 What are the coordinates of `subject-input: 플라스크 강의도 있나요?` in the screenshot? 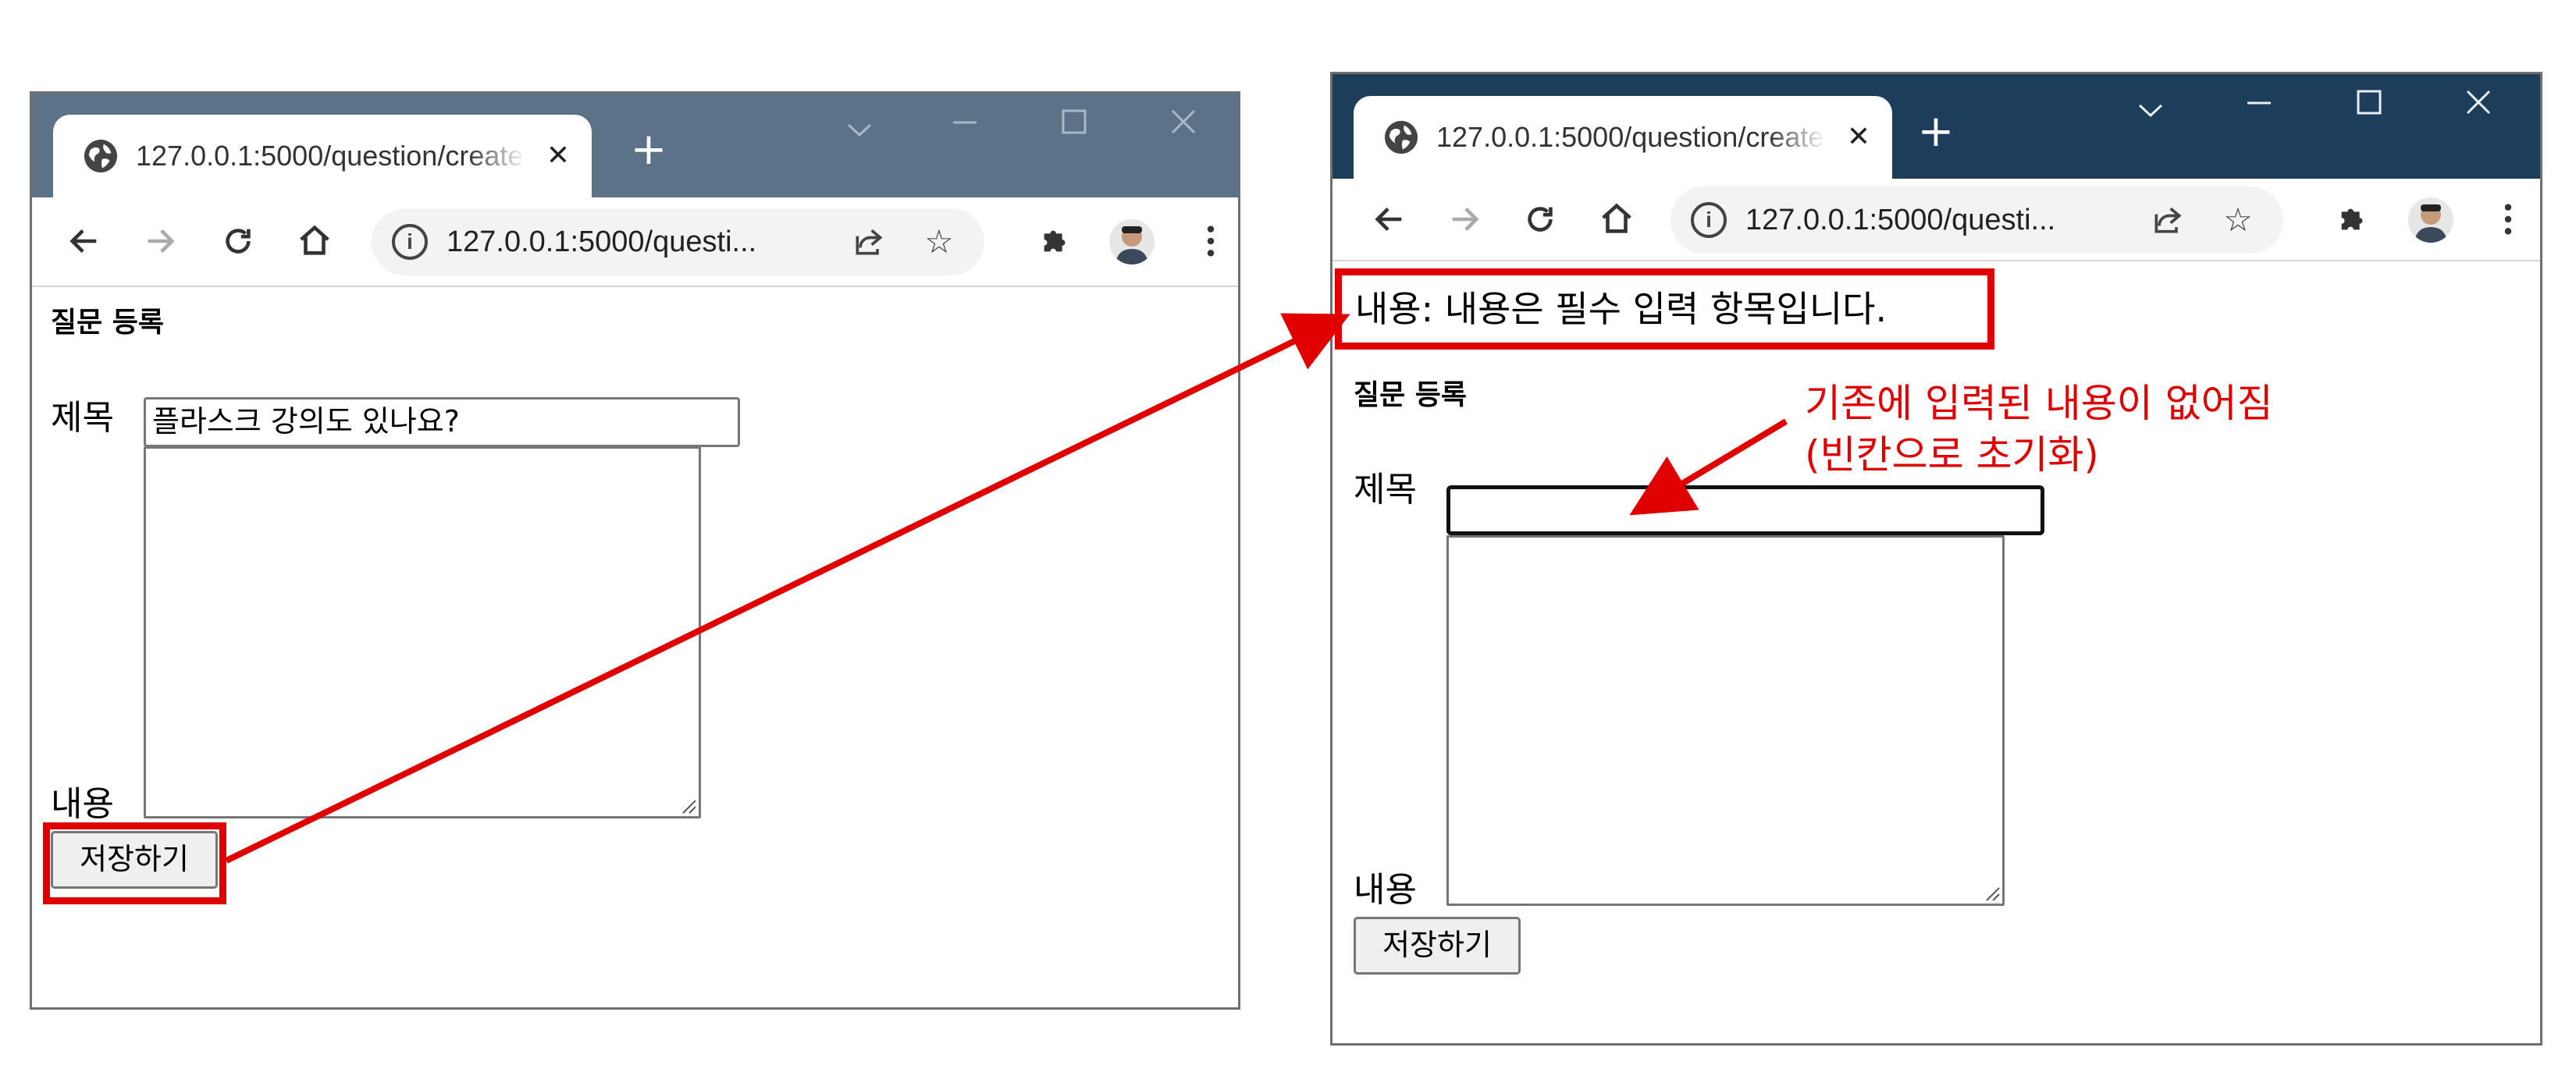 It's located at (442, 422).